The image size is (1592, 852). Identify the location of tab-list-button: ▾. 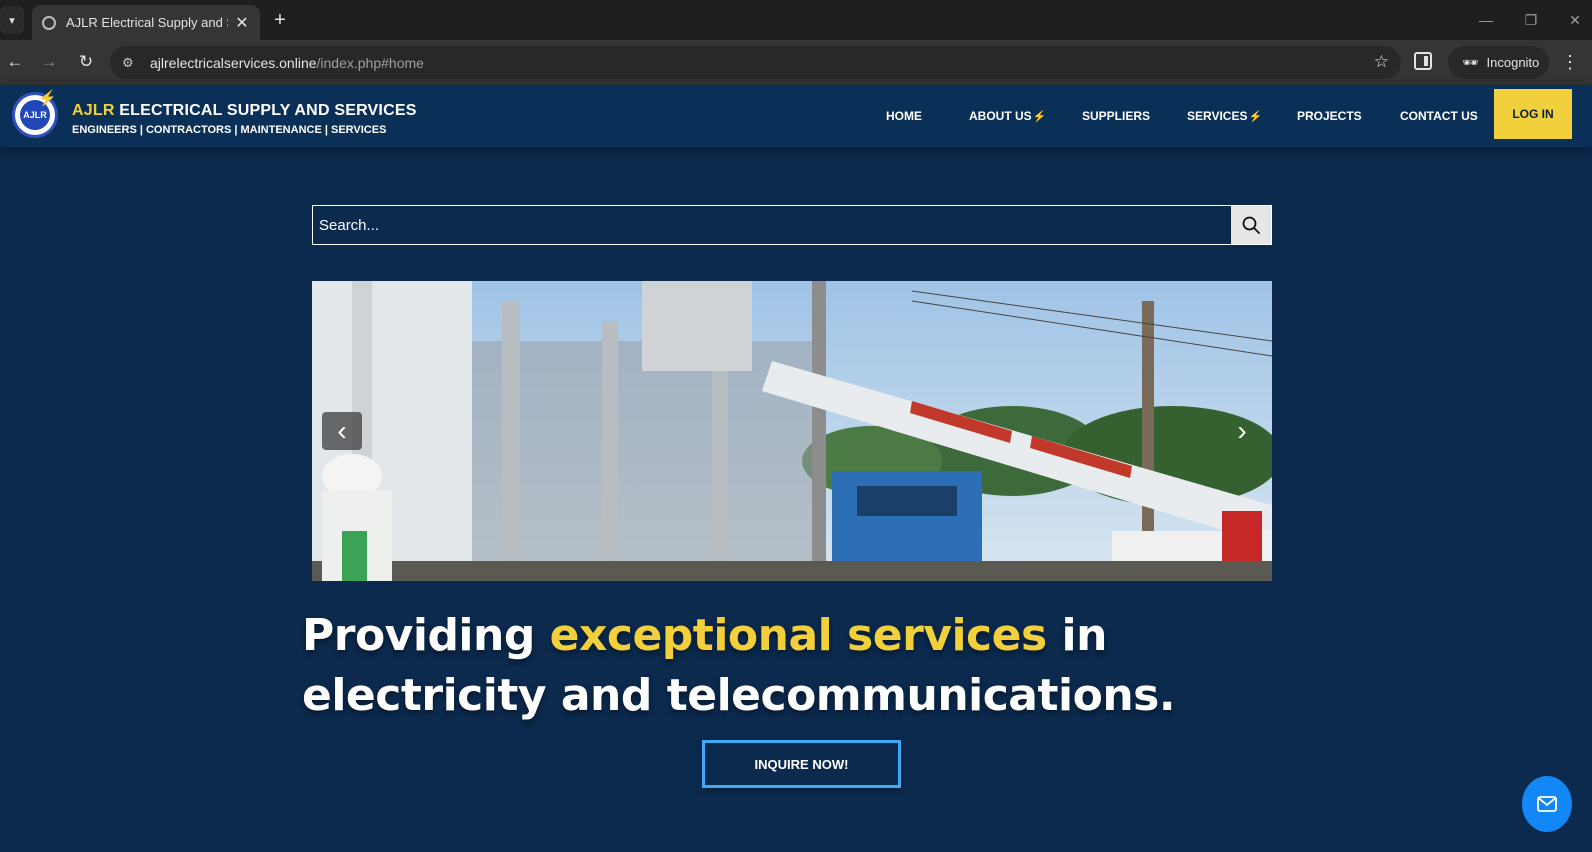
(12, 20).